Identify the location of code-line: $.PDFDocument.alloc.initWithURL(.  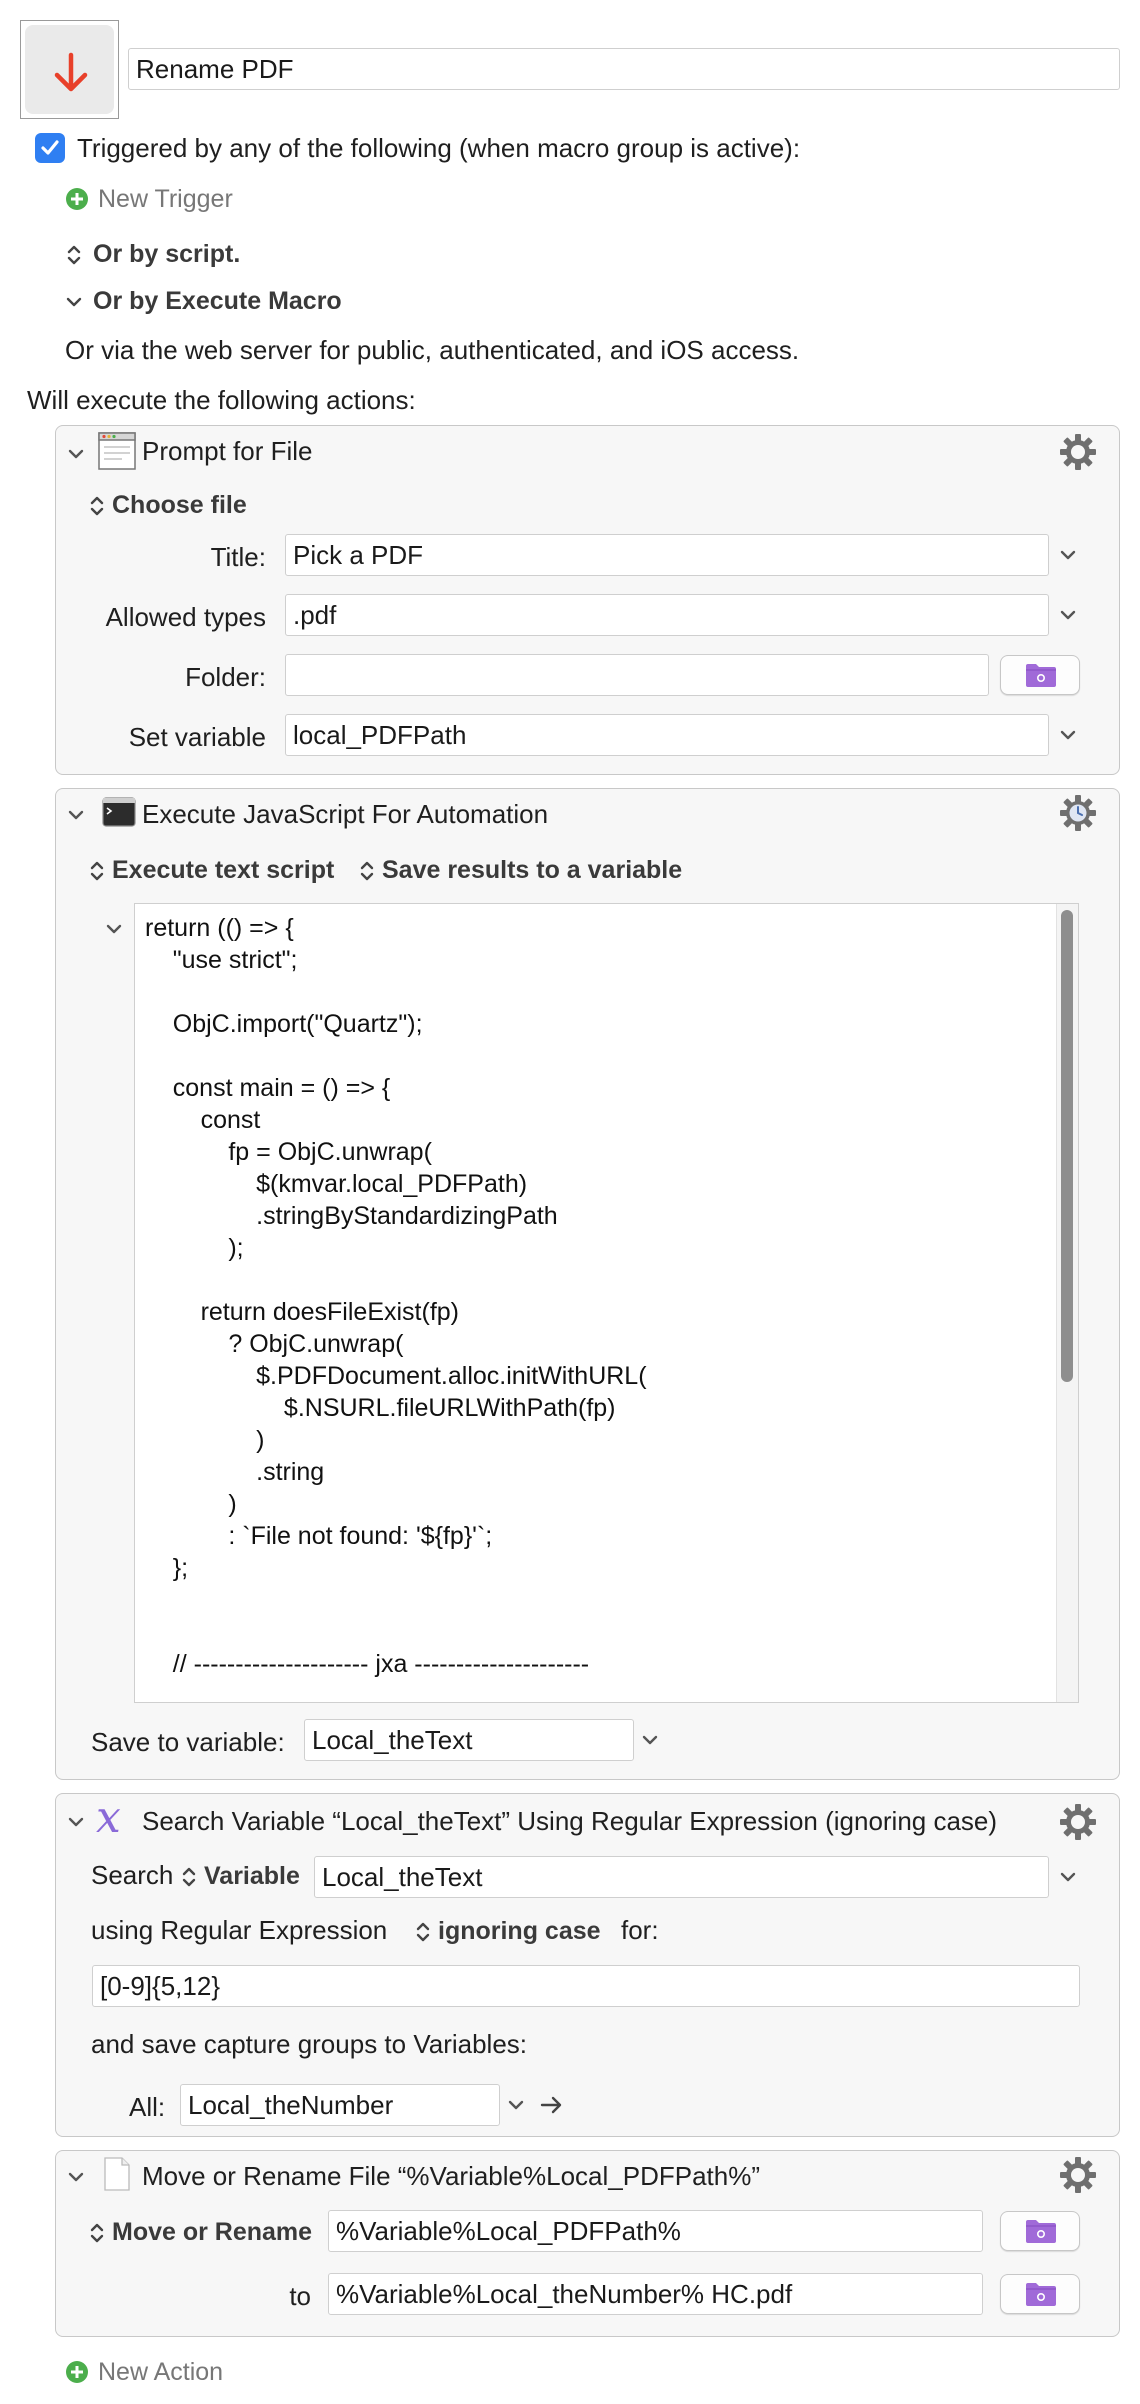
(396, 1376).